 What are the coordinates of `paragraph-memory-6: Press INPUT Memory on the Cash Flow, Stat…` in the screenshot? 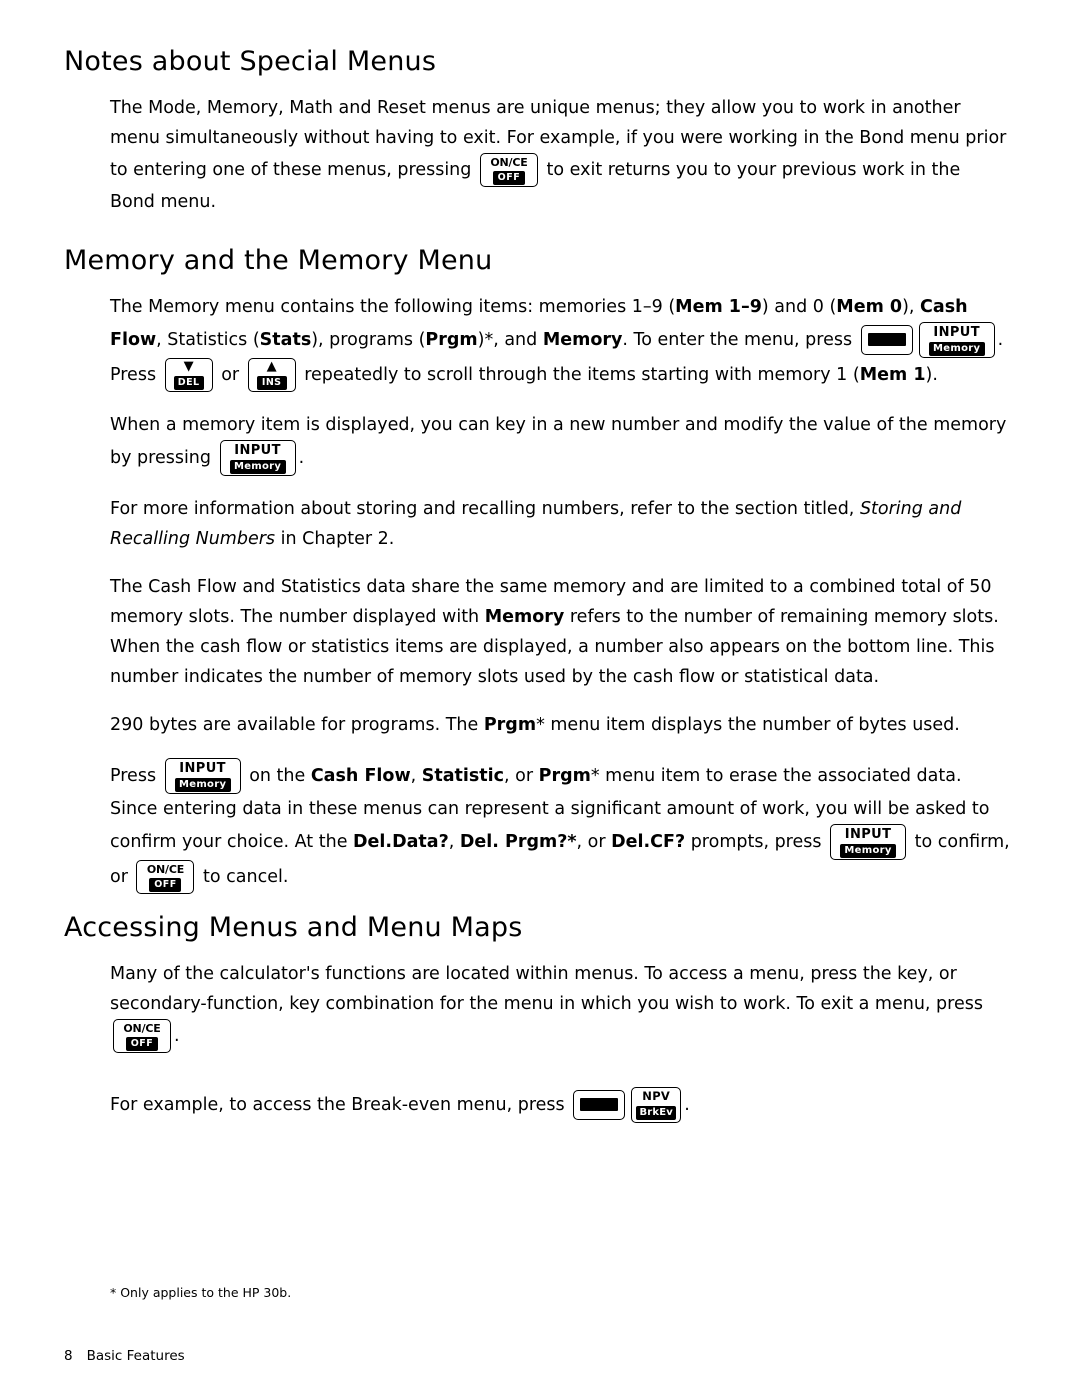 It's located at (560, 826).